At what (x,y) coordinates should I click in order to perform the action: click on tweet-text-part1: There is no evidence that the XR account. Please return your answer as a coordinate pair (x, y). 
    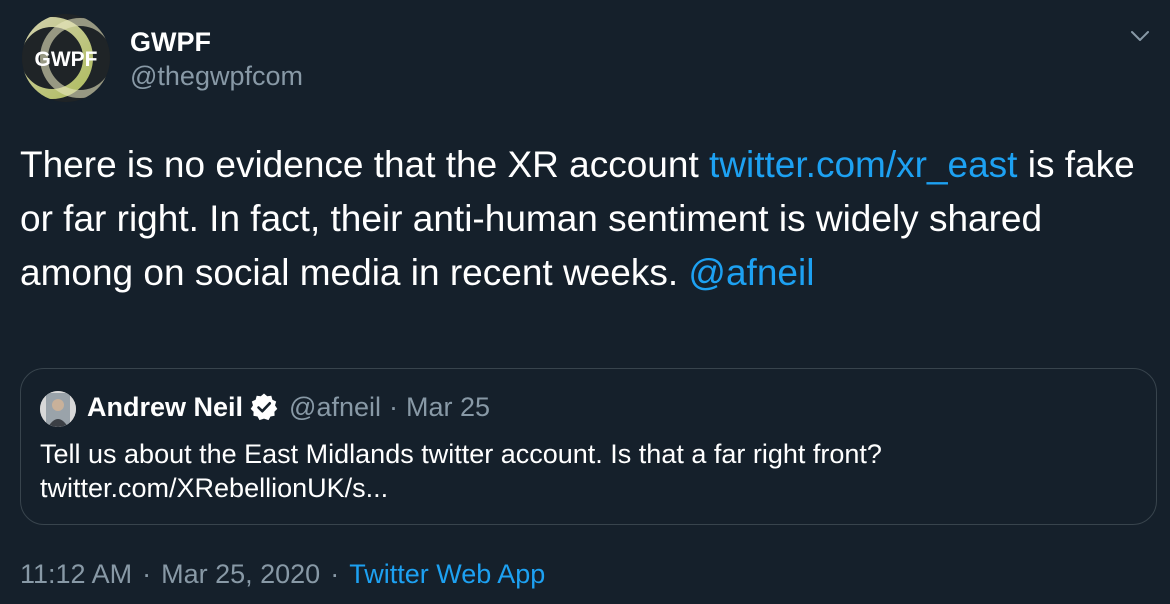
    Looking at the image, I should click on (365, 164).